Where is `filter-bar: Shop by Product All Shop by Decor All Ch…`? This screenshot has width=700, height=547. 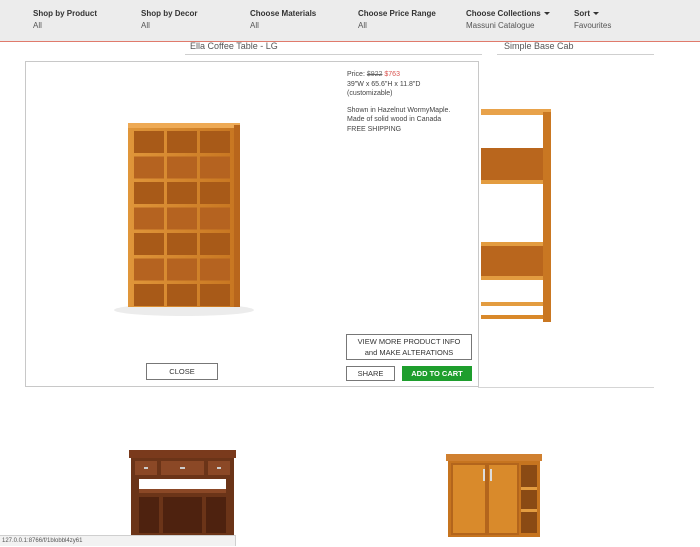 filter-bar: Shop by Product All Shop by Decor All Ch… is located at coordinates (350, 21).